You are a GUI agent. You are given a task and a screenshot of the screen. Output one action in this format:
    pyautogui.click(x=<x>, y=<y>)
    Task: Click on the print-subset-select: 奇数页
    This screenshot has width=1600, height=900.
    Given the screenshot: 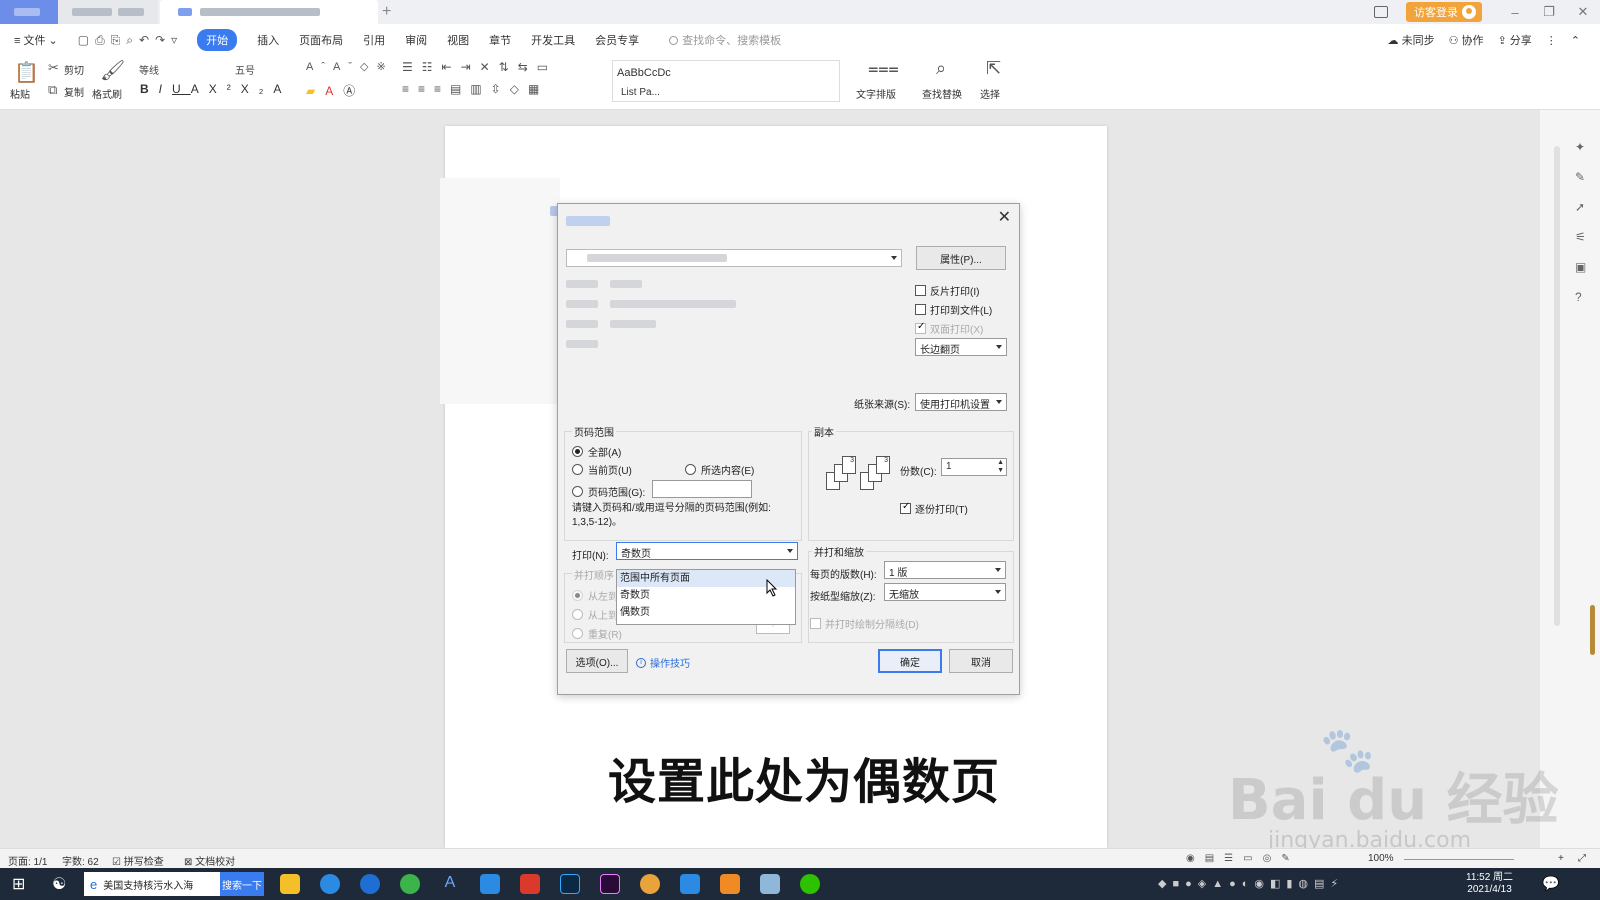 What is the action you would take?
    pyautogui.click(x=707, y=551)
    